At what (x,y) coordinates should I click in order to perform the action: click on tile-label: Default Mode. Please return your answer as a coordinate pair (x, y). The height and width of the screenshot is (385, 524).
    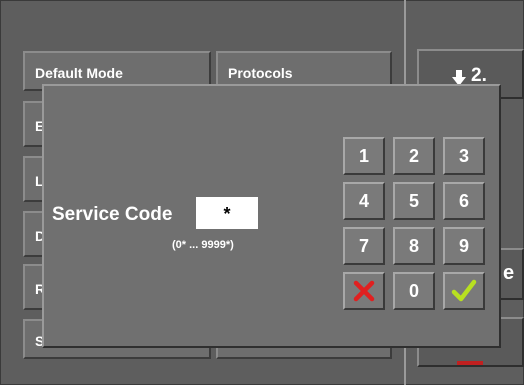
    Looking at the image, I should click on (79, 73).